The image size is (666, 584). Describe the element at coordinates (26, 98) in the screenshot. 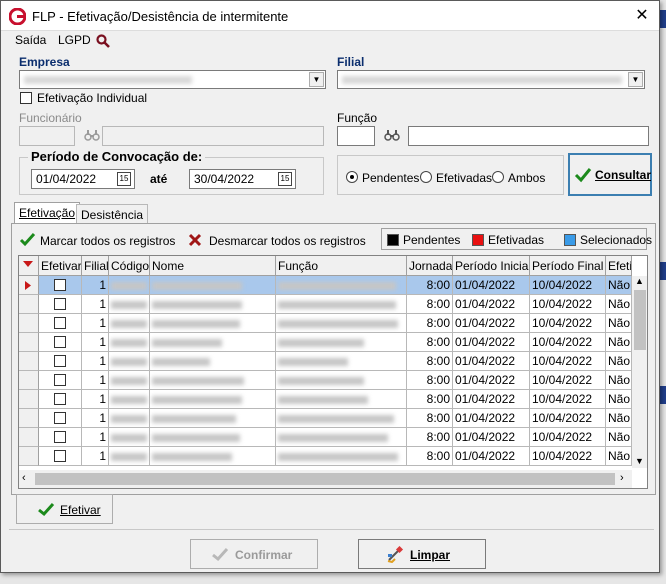

I see `efetivacao-individual-checkbox` at that location.